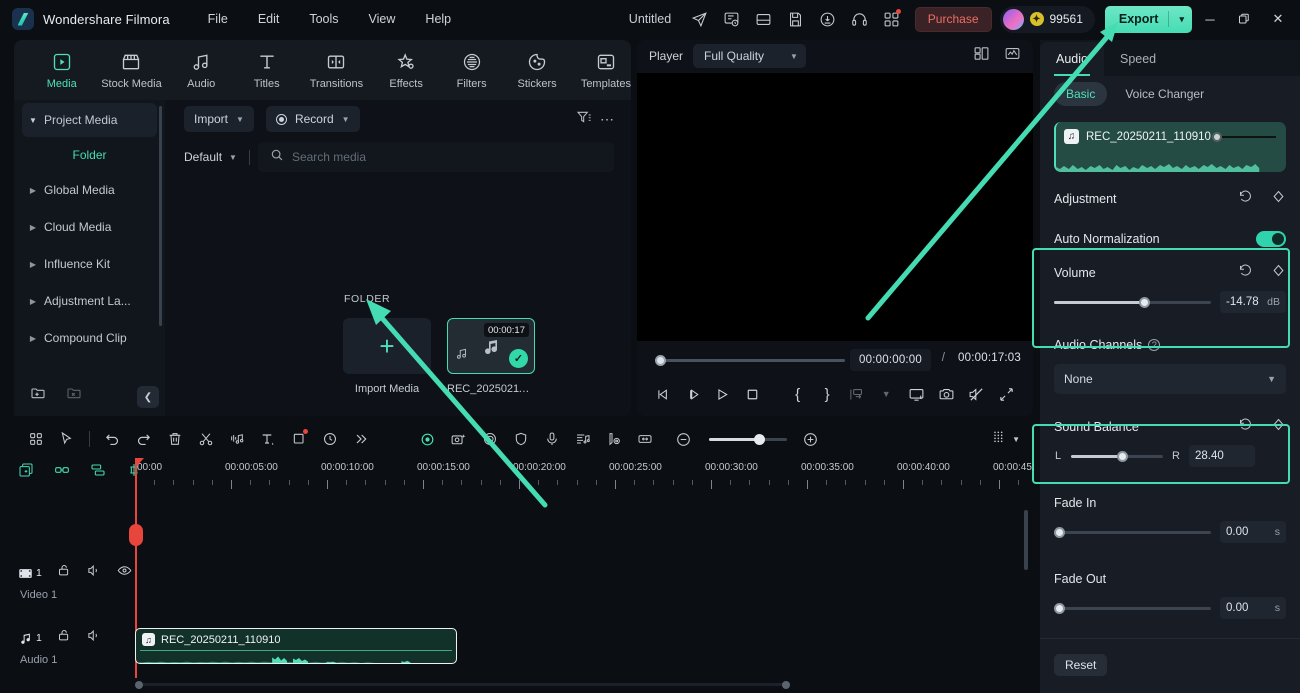  What do you see at coordinates (1210, 19) in the screenshot?
I see `minimize-button: ─` at bounding box center [1210, 19].